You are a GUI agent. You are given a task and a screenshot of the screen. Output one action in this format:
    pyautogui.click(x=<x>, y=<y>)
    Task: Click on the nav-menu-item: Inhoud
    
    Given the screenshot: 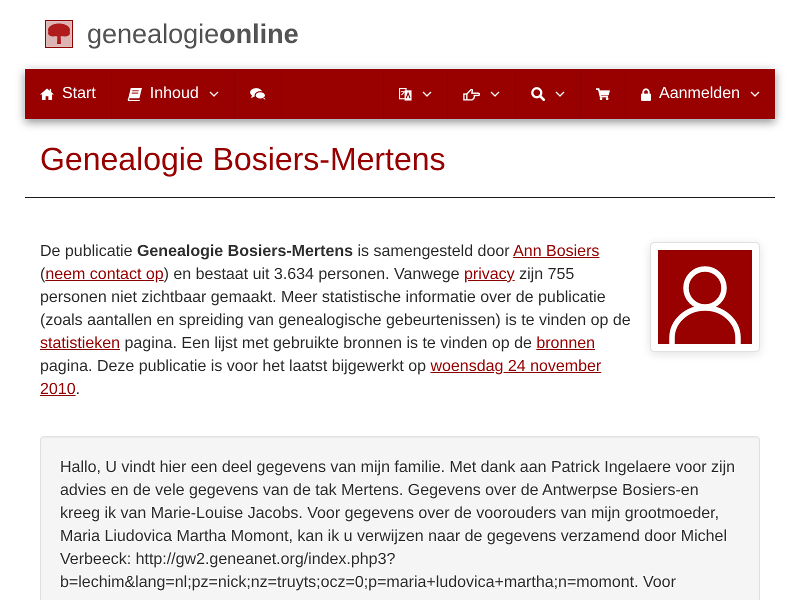 What is the action you would take?
    pyautogui.click(x=173, y=94)
    